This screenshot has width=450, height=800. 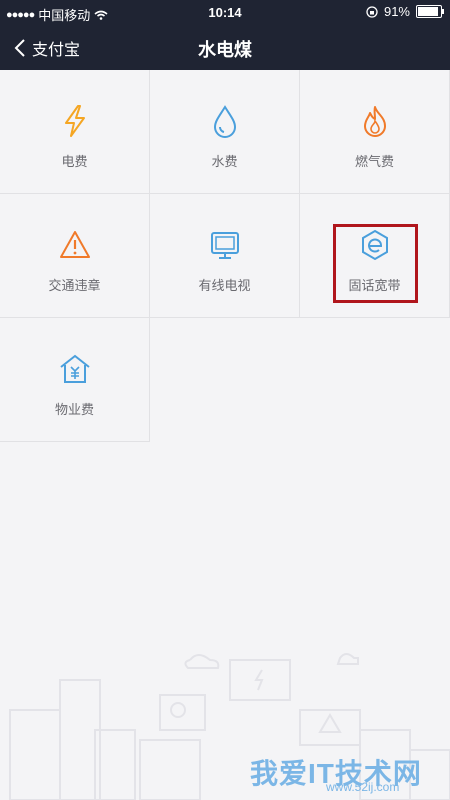 What do you see at coordinates (224, 285) in the screenshot?
I see `service-label: 有线电视` at bounding box center [224, 285].